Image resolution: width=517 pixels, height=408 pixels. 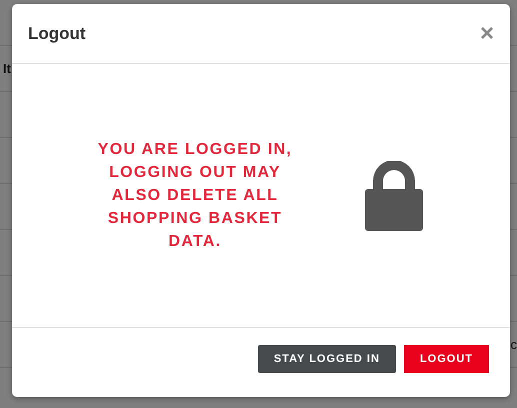 What do you see at coordinates (446, 358) in the screenshot?
I see `logout-button: LOGOUT` at bounding box center [446, 358].